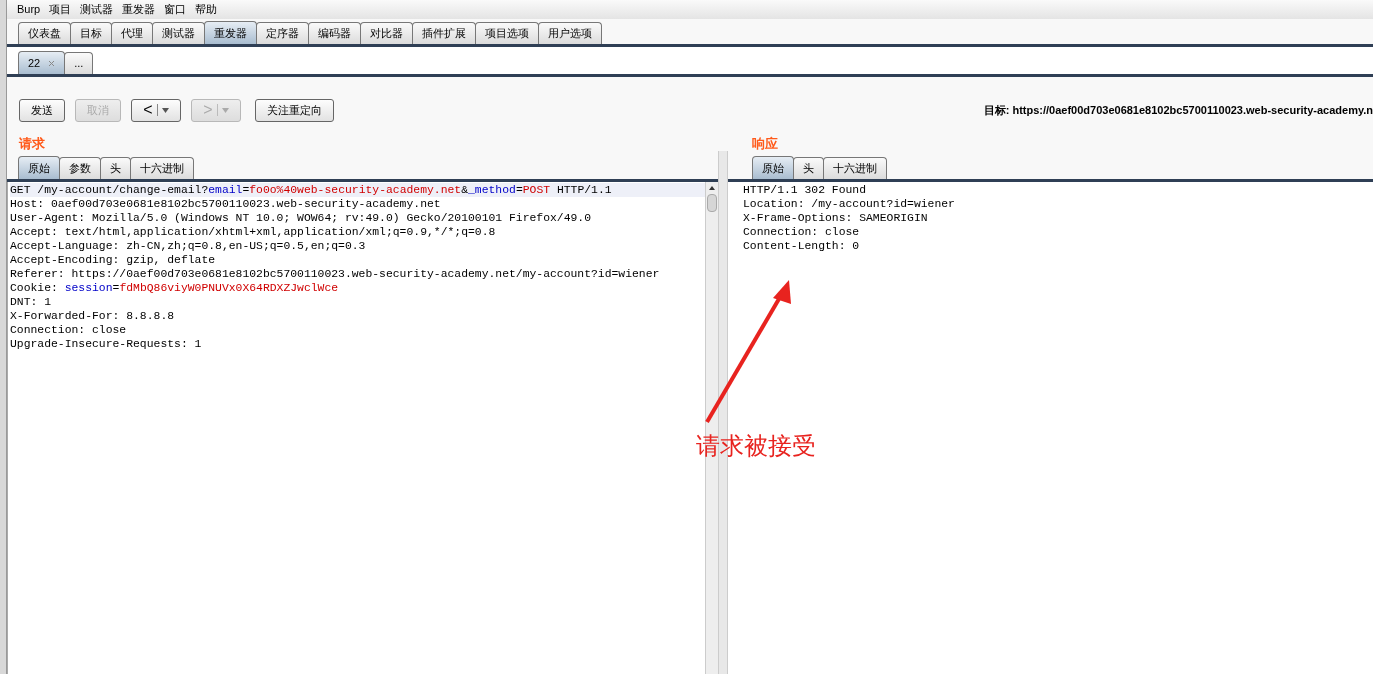 The image size is (1373, 674). I want to click on tab: 22, so click(42, 62).